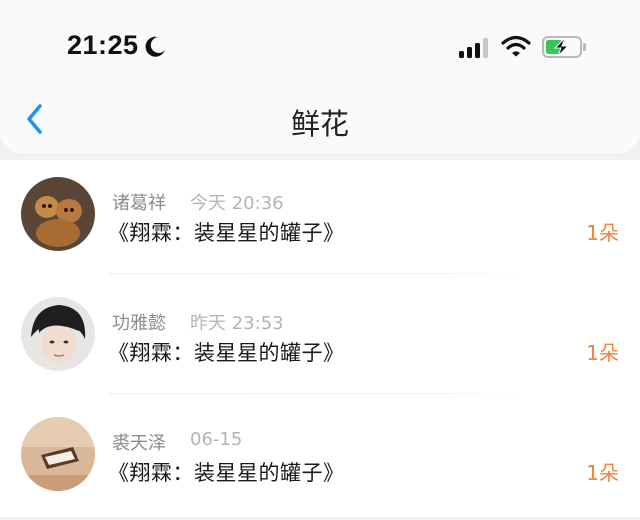 The image size is (640, 520). What do you see at coordinates (564, 47) in the screenshot?
I see `battery-charging-icon` at bounding box center [564, 47].